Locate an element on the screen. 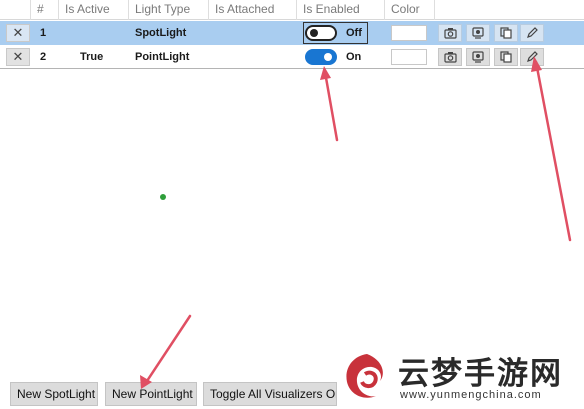 The image size is (584, 409). column-header-light-type: Light Type is located at coordinates (168, 10).